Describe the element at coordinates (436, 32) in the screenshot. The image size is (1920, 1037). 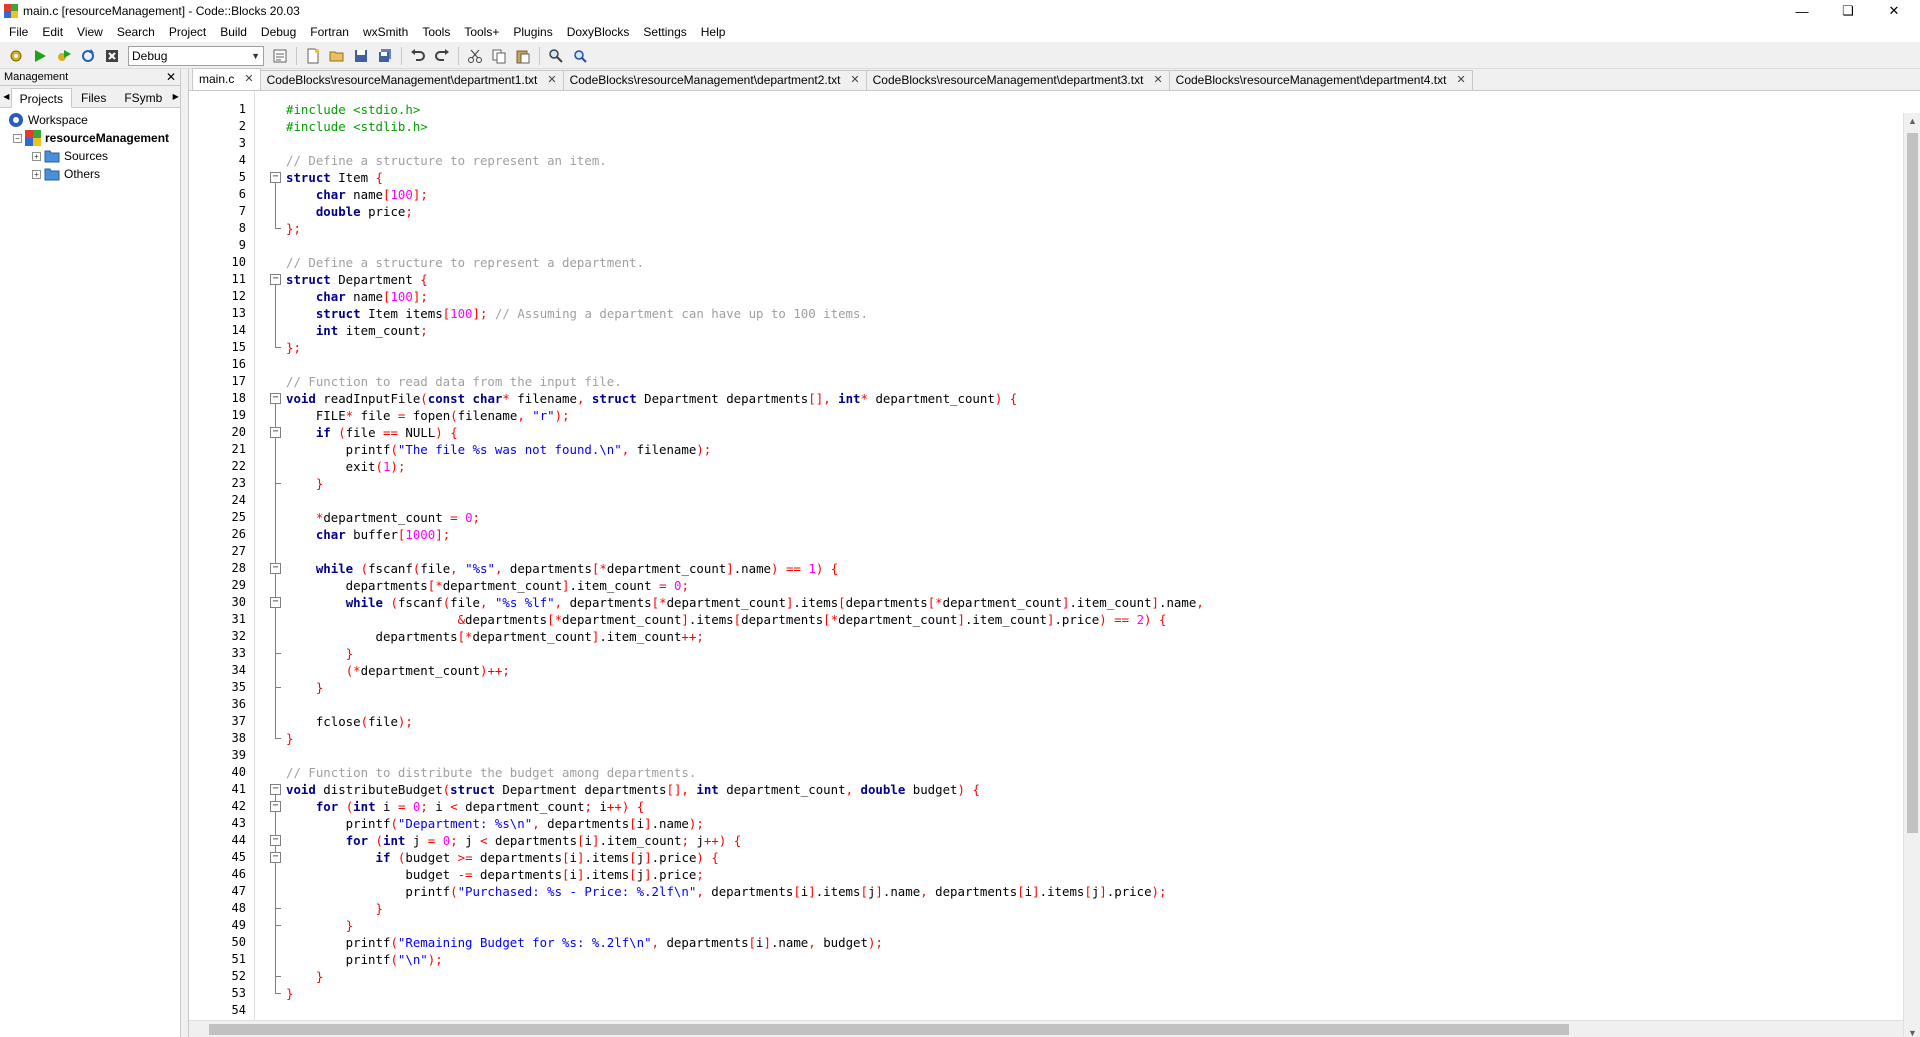
I see `menu-tools: Tools` at that location.